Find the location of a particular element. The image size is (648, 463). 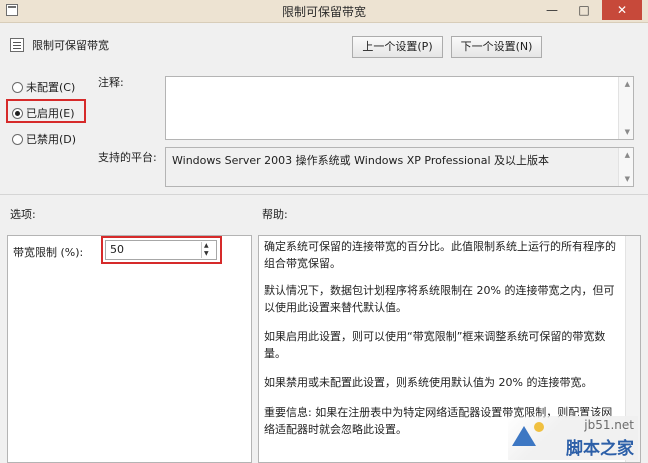

watermark-name: 脚本之家 is located at coordinates (600, 449).